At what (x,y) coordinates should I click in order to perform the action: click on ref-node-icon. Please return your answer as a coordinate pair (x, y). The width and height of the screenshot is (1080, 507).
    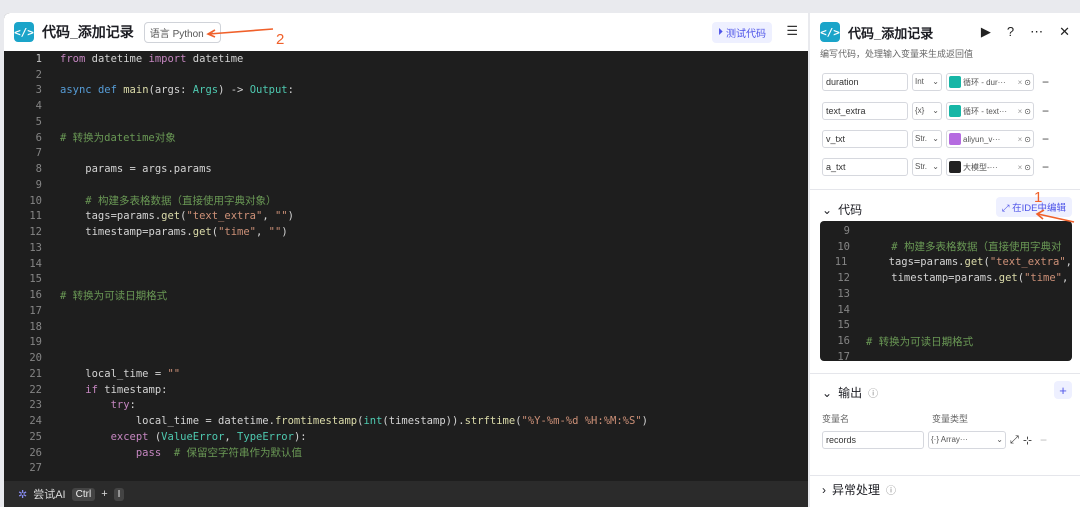
    Looking at the image, I should click on (955, 82).